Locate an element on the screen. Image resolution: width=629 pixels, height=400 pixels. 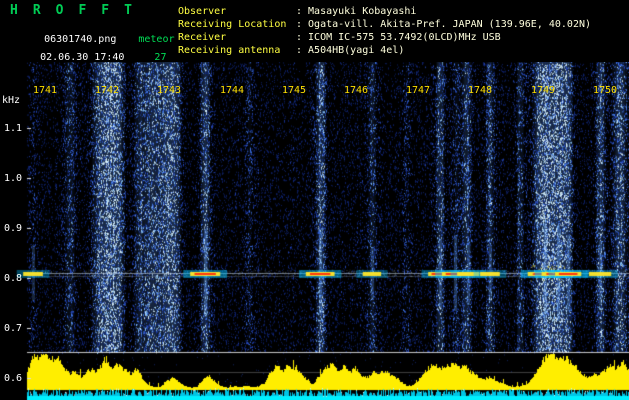
antenna-label: Receiving antenna is located at coordinates (229, 50).